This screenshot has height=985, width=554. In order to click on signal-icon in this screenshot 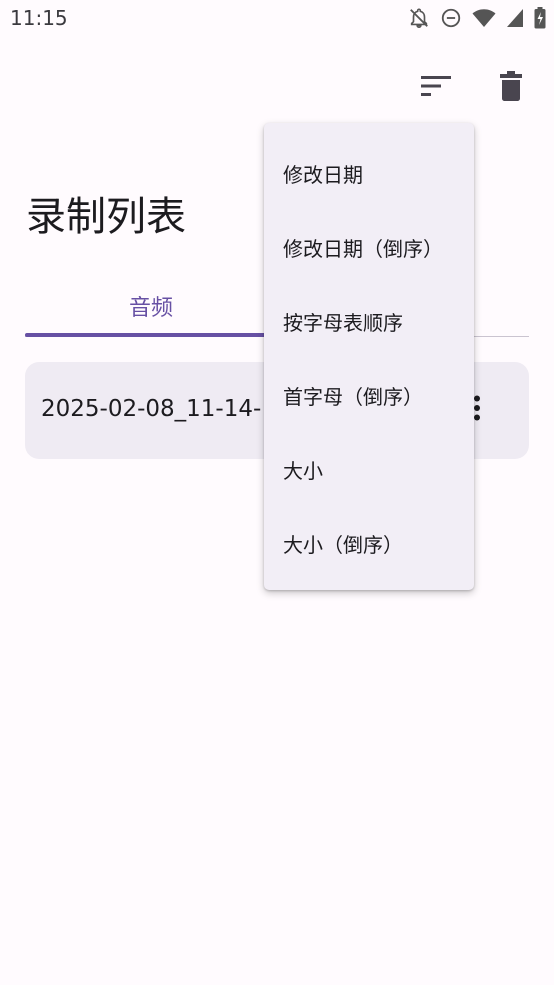, I will do `click(515, 18)`.